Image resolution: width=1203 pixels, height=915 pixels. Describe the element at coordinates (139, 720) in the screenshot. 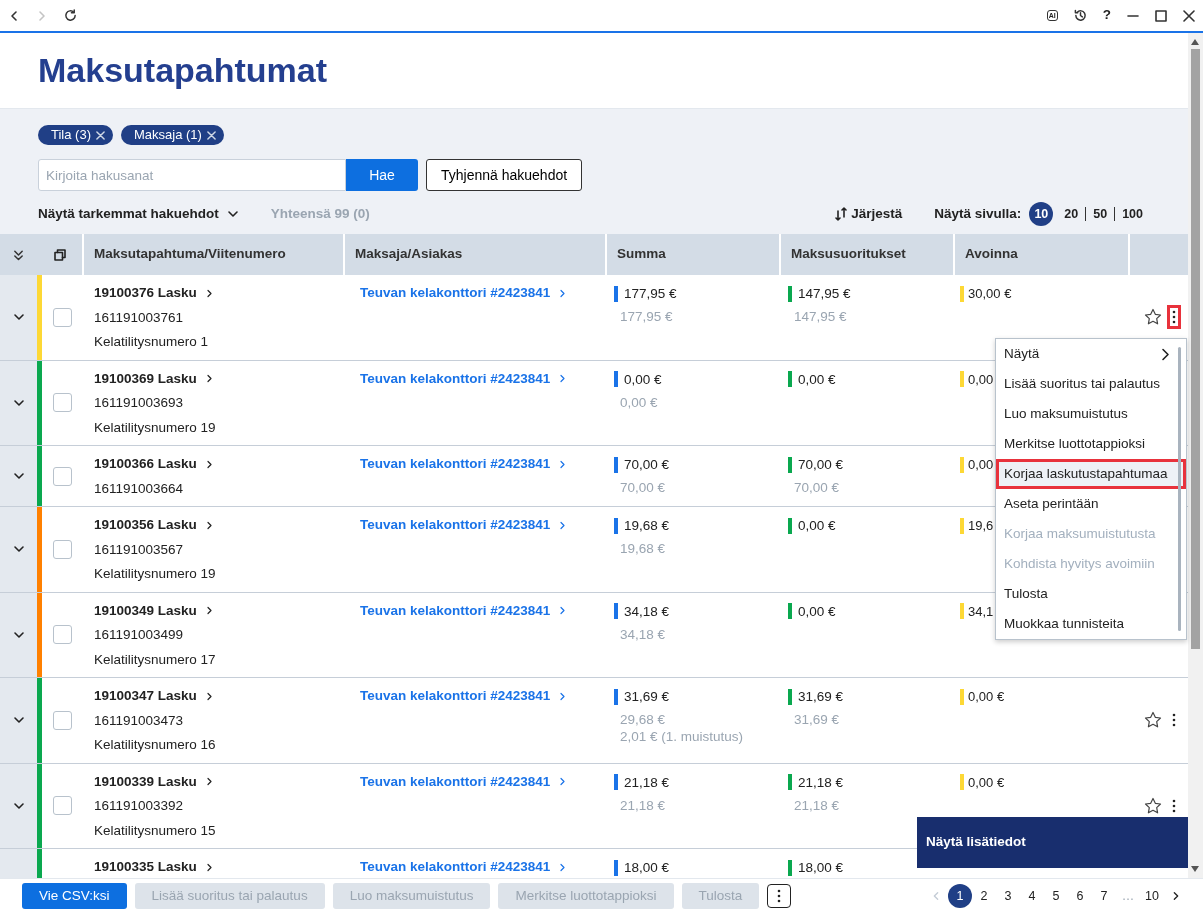

I see `reference-number: 161191003473` at that location.